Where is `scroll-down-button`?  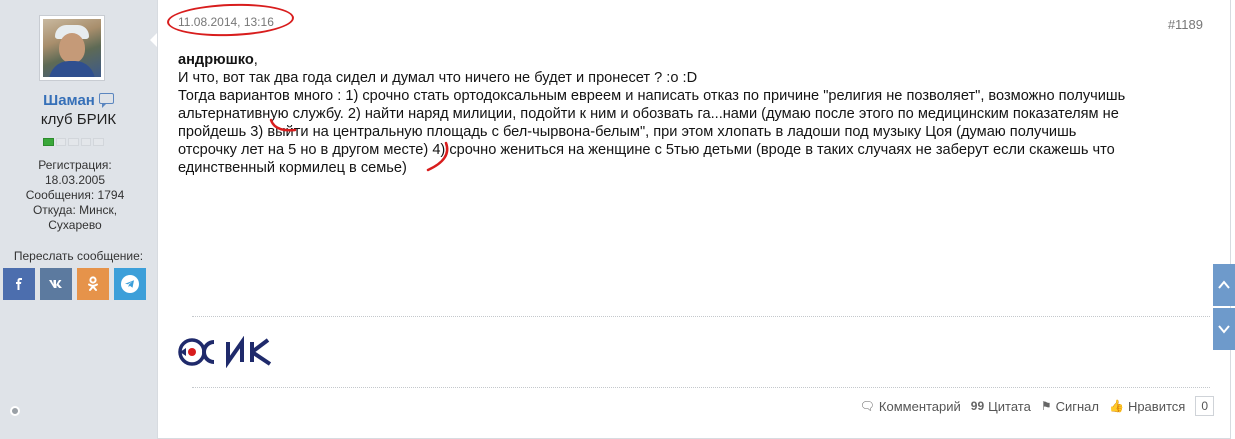 scroll-down-button is located at coordinates (1224, 329).